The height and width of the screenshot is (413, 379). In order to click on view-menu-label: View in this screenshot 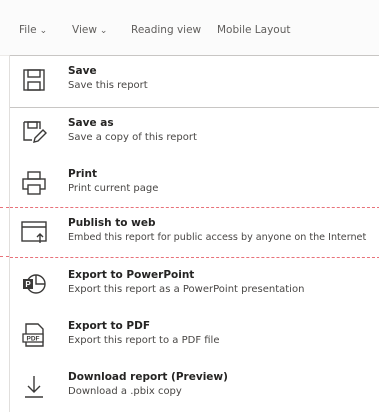, I will do `click(84, 30)`.